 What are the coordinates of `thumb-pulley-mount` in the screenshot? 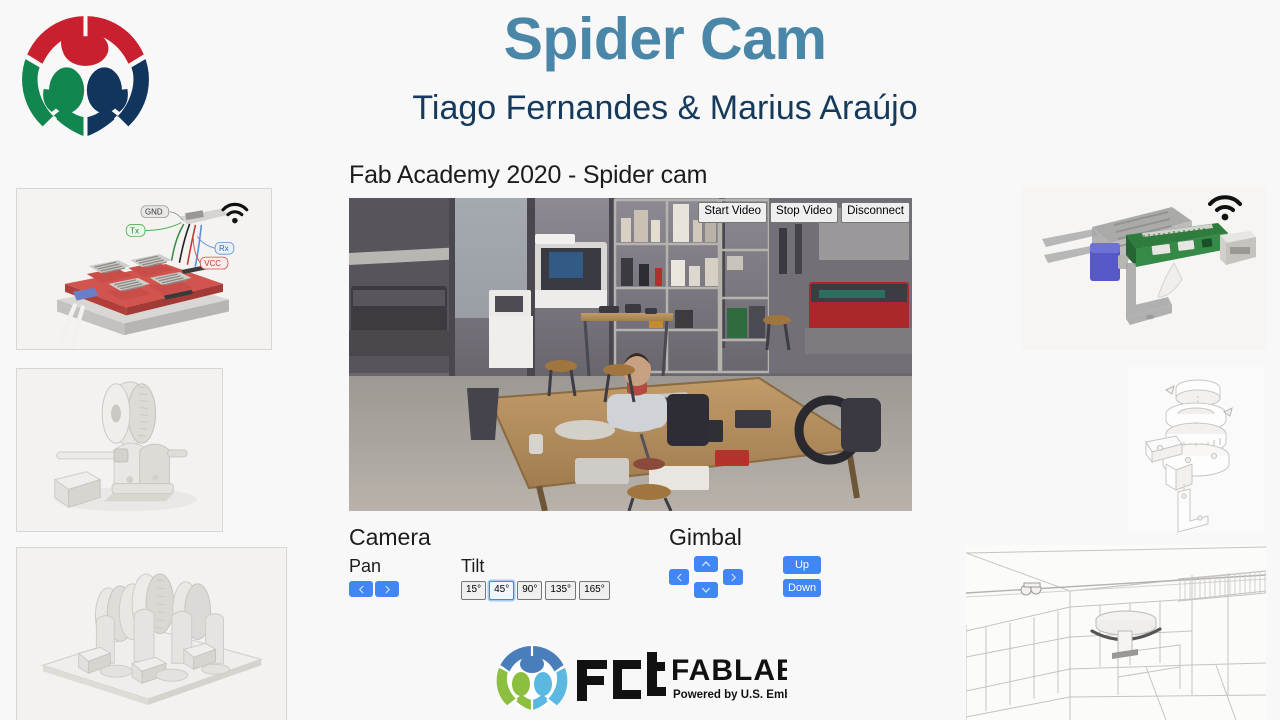 It's located at (119, 450).